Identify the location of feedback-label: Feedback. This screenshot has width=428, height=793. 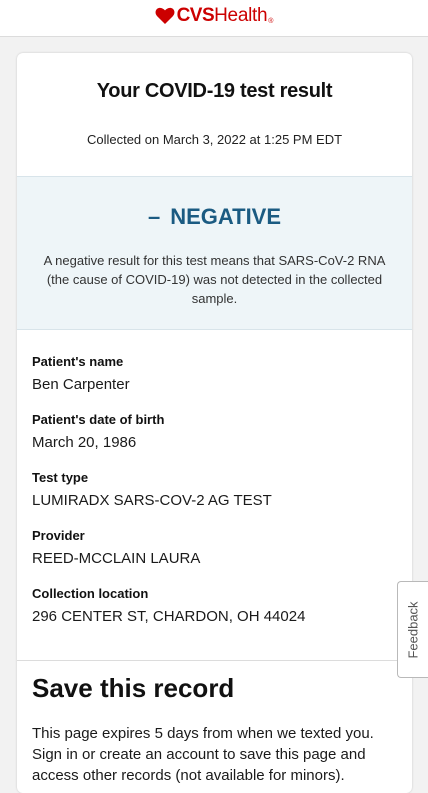
(413, 630).